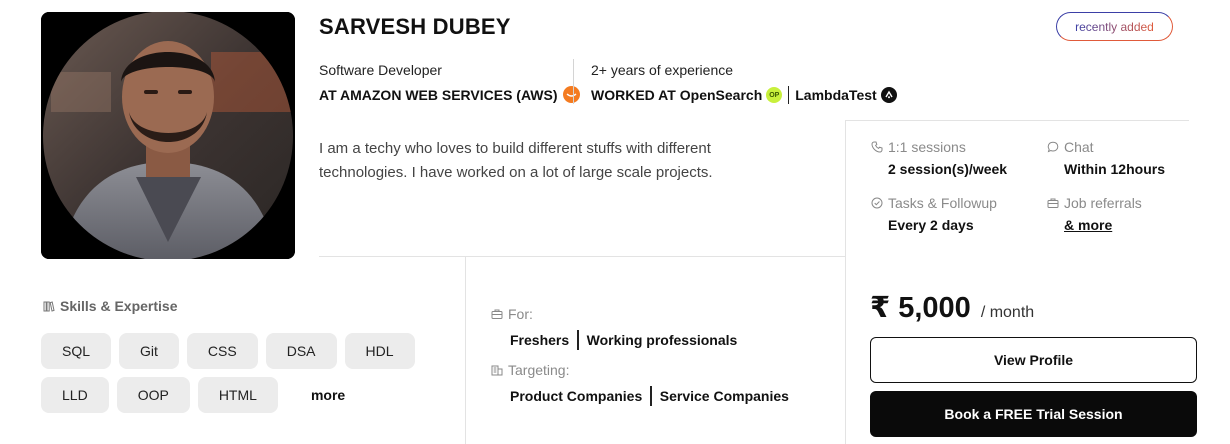 The width and height of the screenshot is (1230, 444). What do you see at coordinates (415, 26) in the screenshot?
I see `mentor-name: SARVESH DUBEY` at bounding box center [415, 26].